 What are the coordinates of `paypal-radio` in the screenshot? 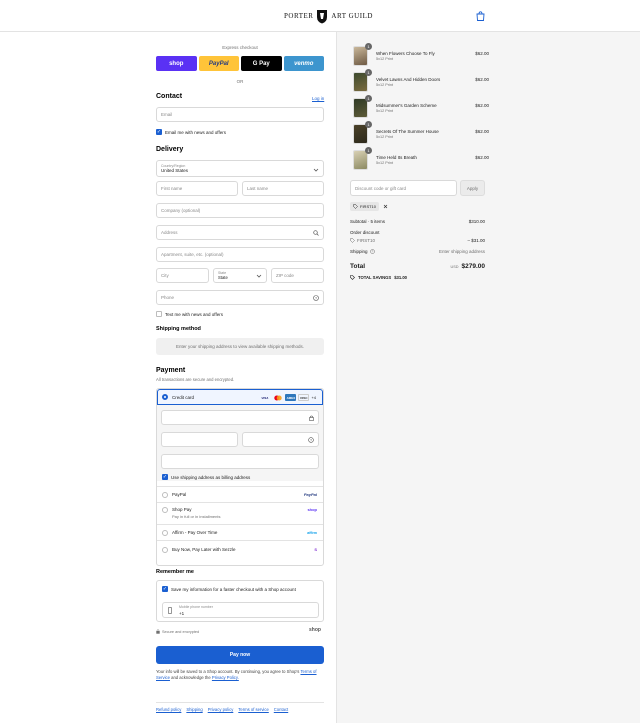 It's located at (165, 494).